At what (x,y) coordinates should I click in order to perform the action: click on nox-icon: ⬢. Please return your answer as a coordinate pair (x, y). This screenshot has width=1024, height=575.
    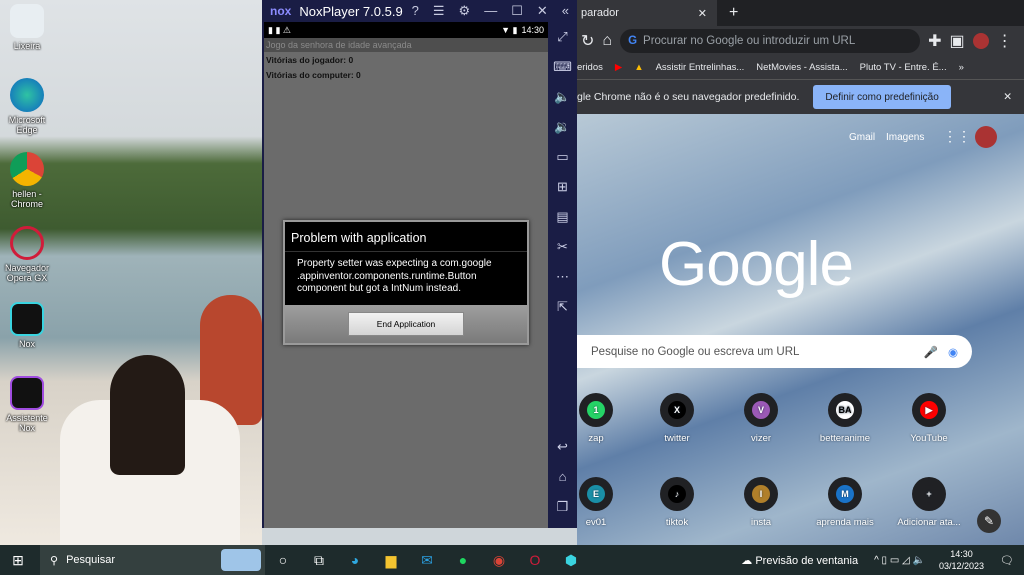
    Looking at the image, I should click on (571, 560).